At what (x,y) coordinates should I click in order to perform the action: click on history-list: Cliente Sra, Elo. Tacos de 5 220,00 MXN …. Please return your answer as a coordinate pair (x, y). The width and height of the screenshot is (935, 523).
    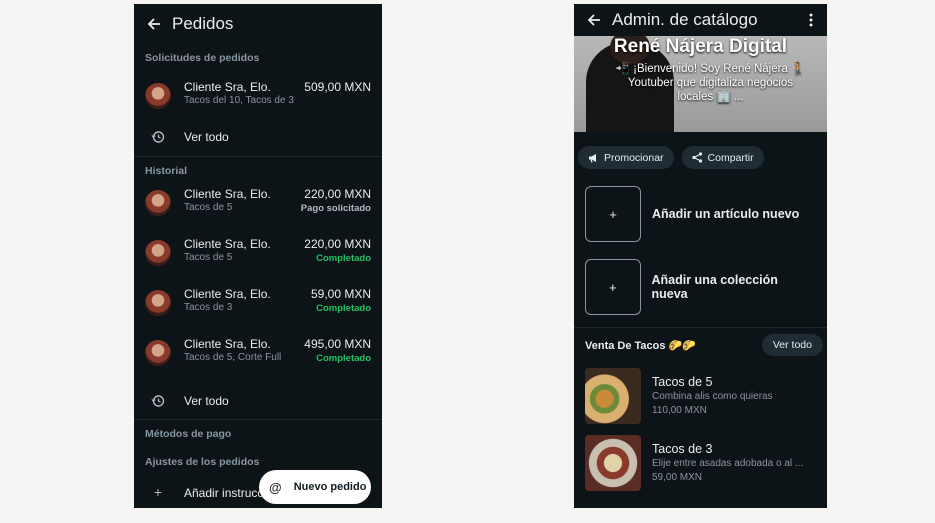
    Looking at the image, I should click on (258, 283).